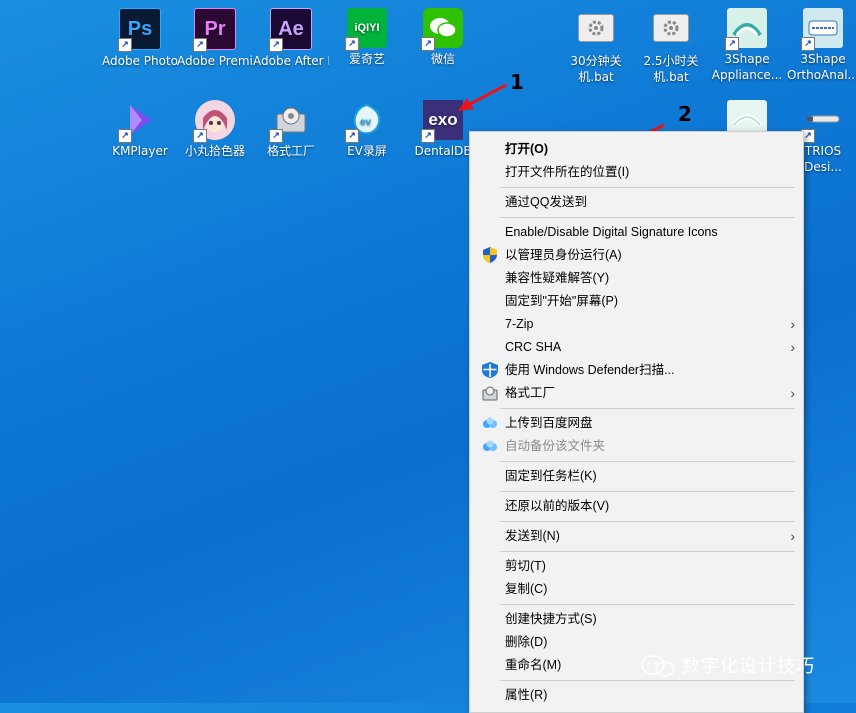 The width and height of the screenshot is (856, 713). I want to click on menu-item-label: 7-Zip, so click(519, 324).